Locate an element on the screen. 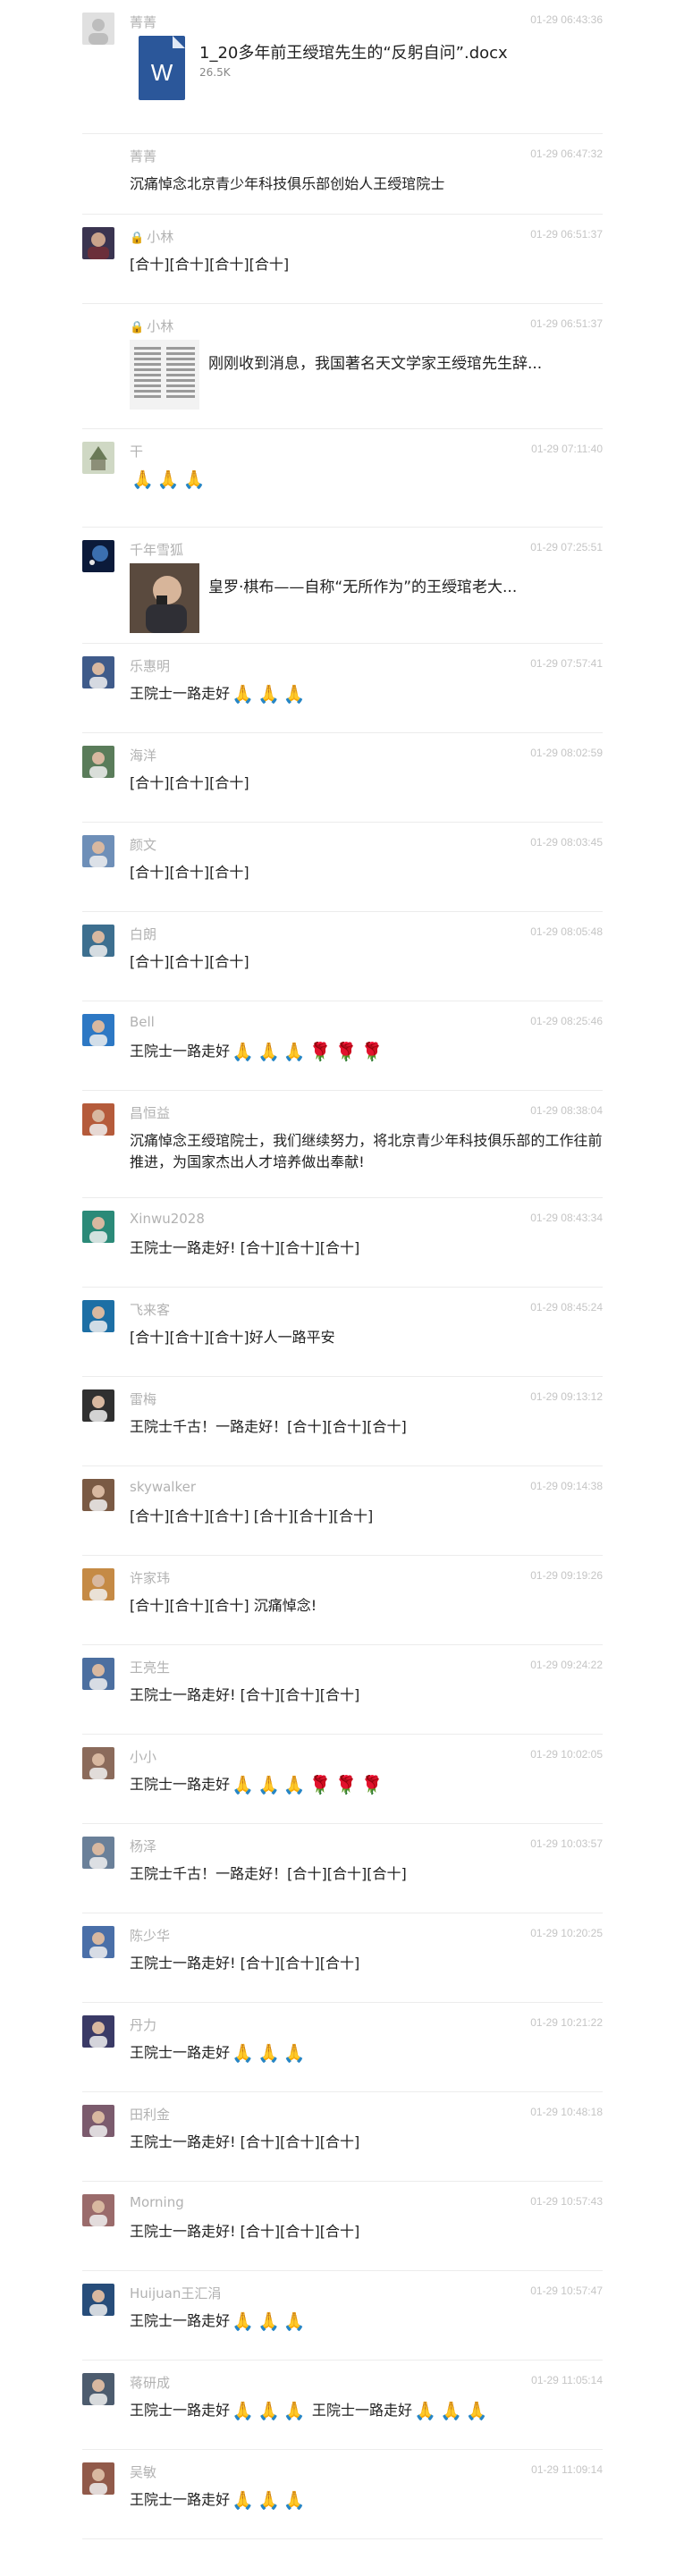 The image size is (684, 2576). timestamp: 01-29 10:57:43 is located at coordinates (566, 2201).